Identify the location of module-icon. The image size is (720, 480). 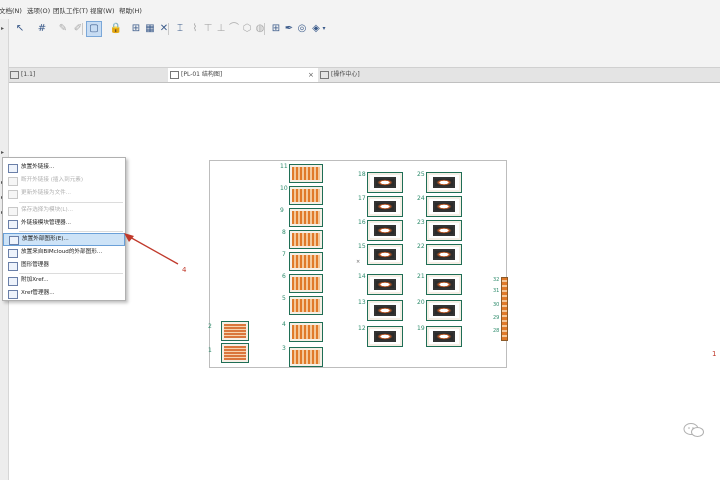
(13, 211).